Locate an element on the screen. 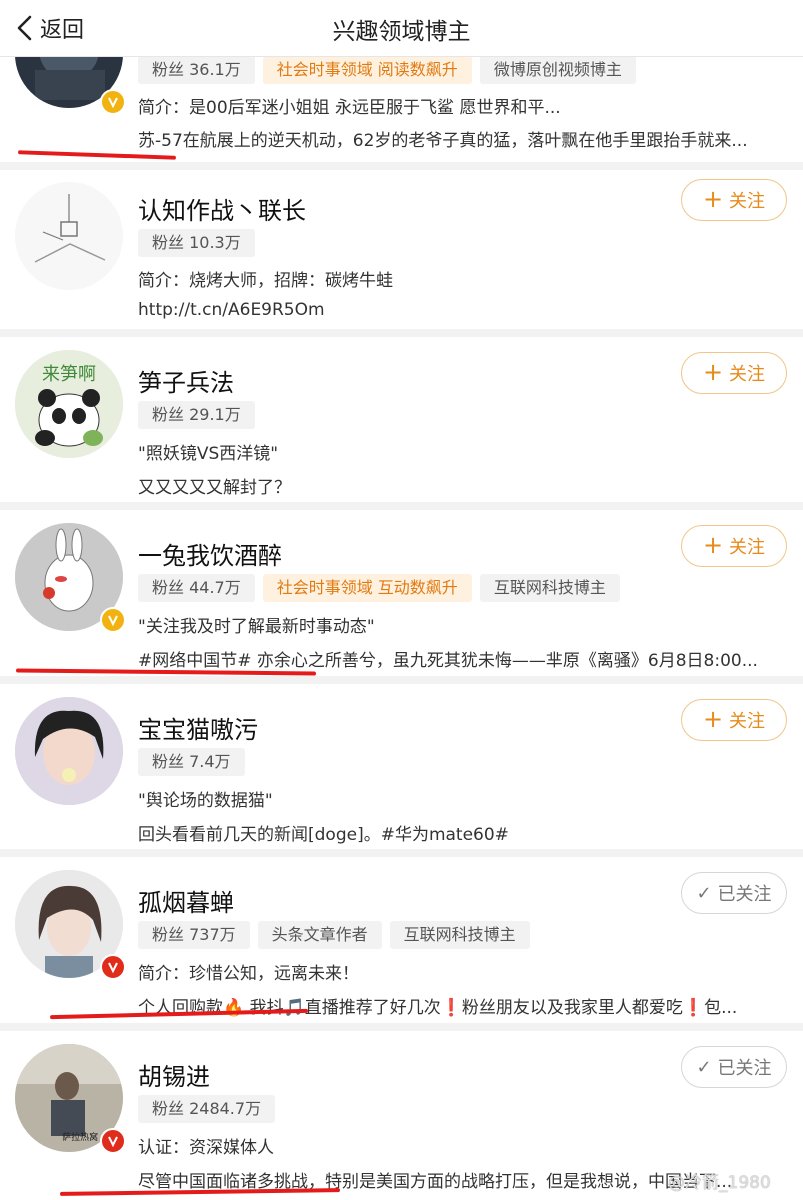 This screenshot has height=1200, width=803. tag: 粉丝 36.1万 is located at coordinates (196, 70).